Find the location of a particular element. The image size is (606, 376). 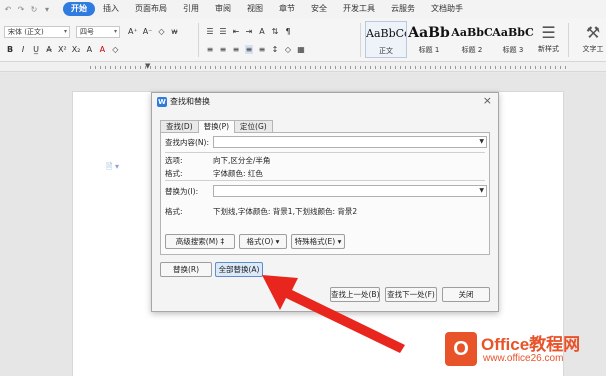

font-size-tools: A⁺ A⁻ ◇ w̶ is located at coordinates (153, 31).